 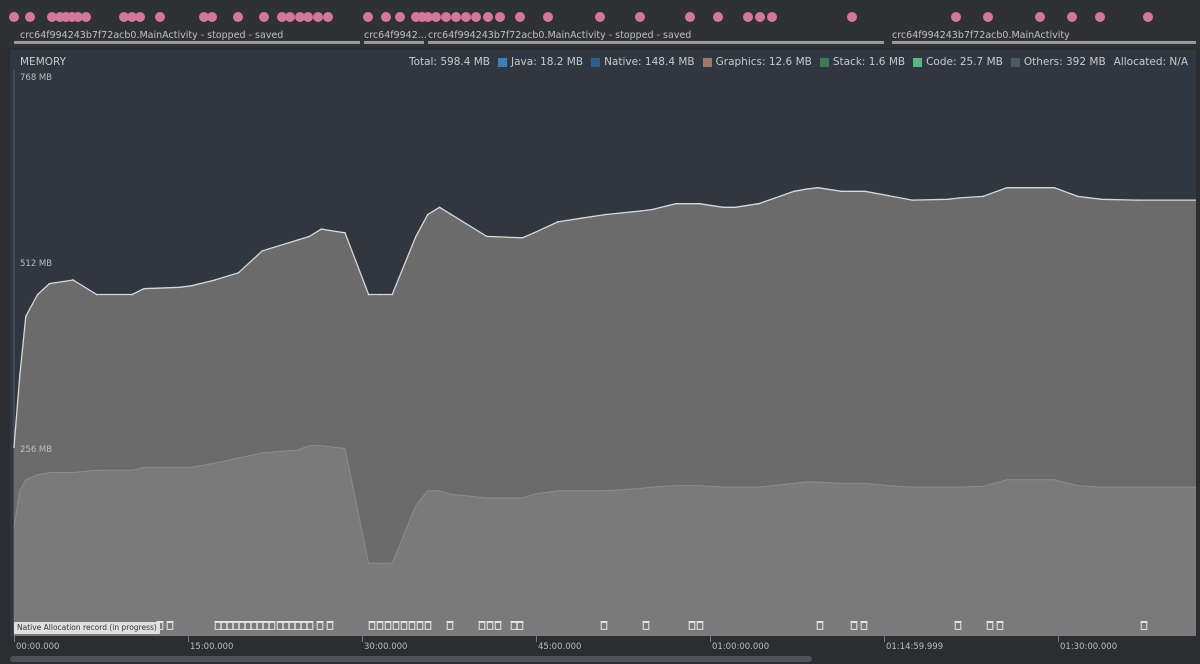 I want to click on activity-label: crc64f994243b7f72acb0.MainActivity, so click(x=981, y=35).